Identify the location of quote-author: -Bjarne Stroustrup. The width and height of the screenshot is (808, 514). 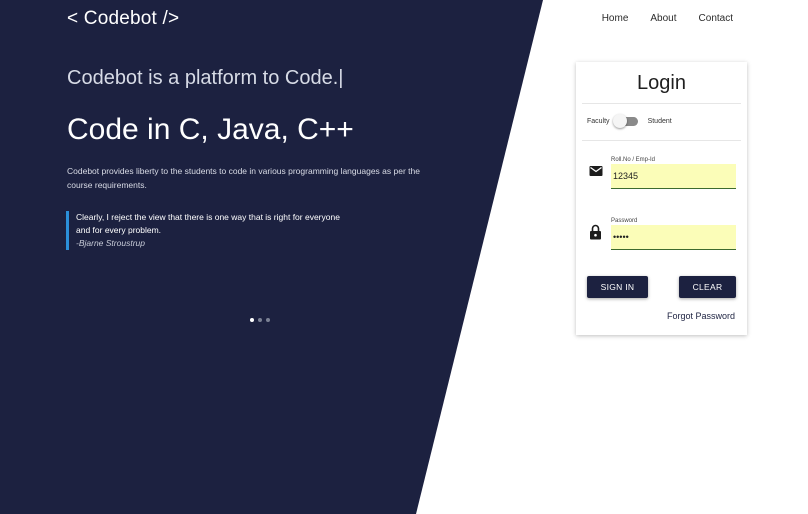
(110, 243).